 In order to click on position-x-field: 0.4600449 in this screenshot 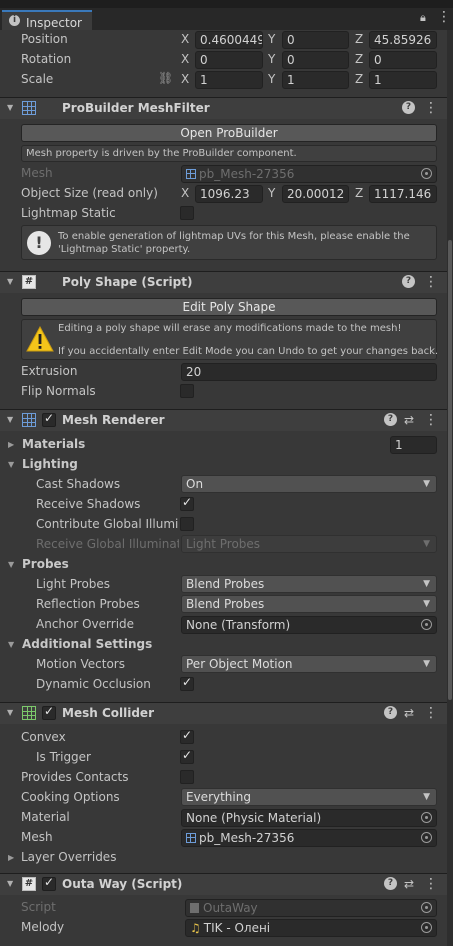, I will do `click(229, 40)`.